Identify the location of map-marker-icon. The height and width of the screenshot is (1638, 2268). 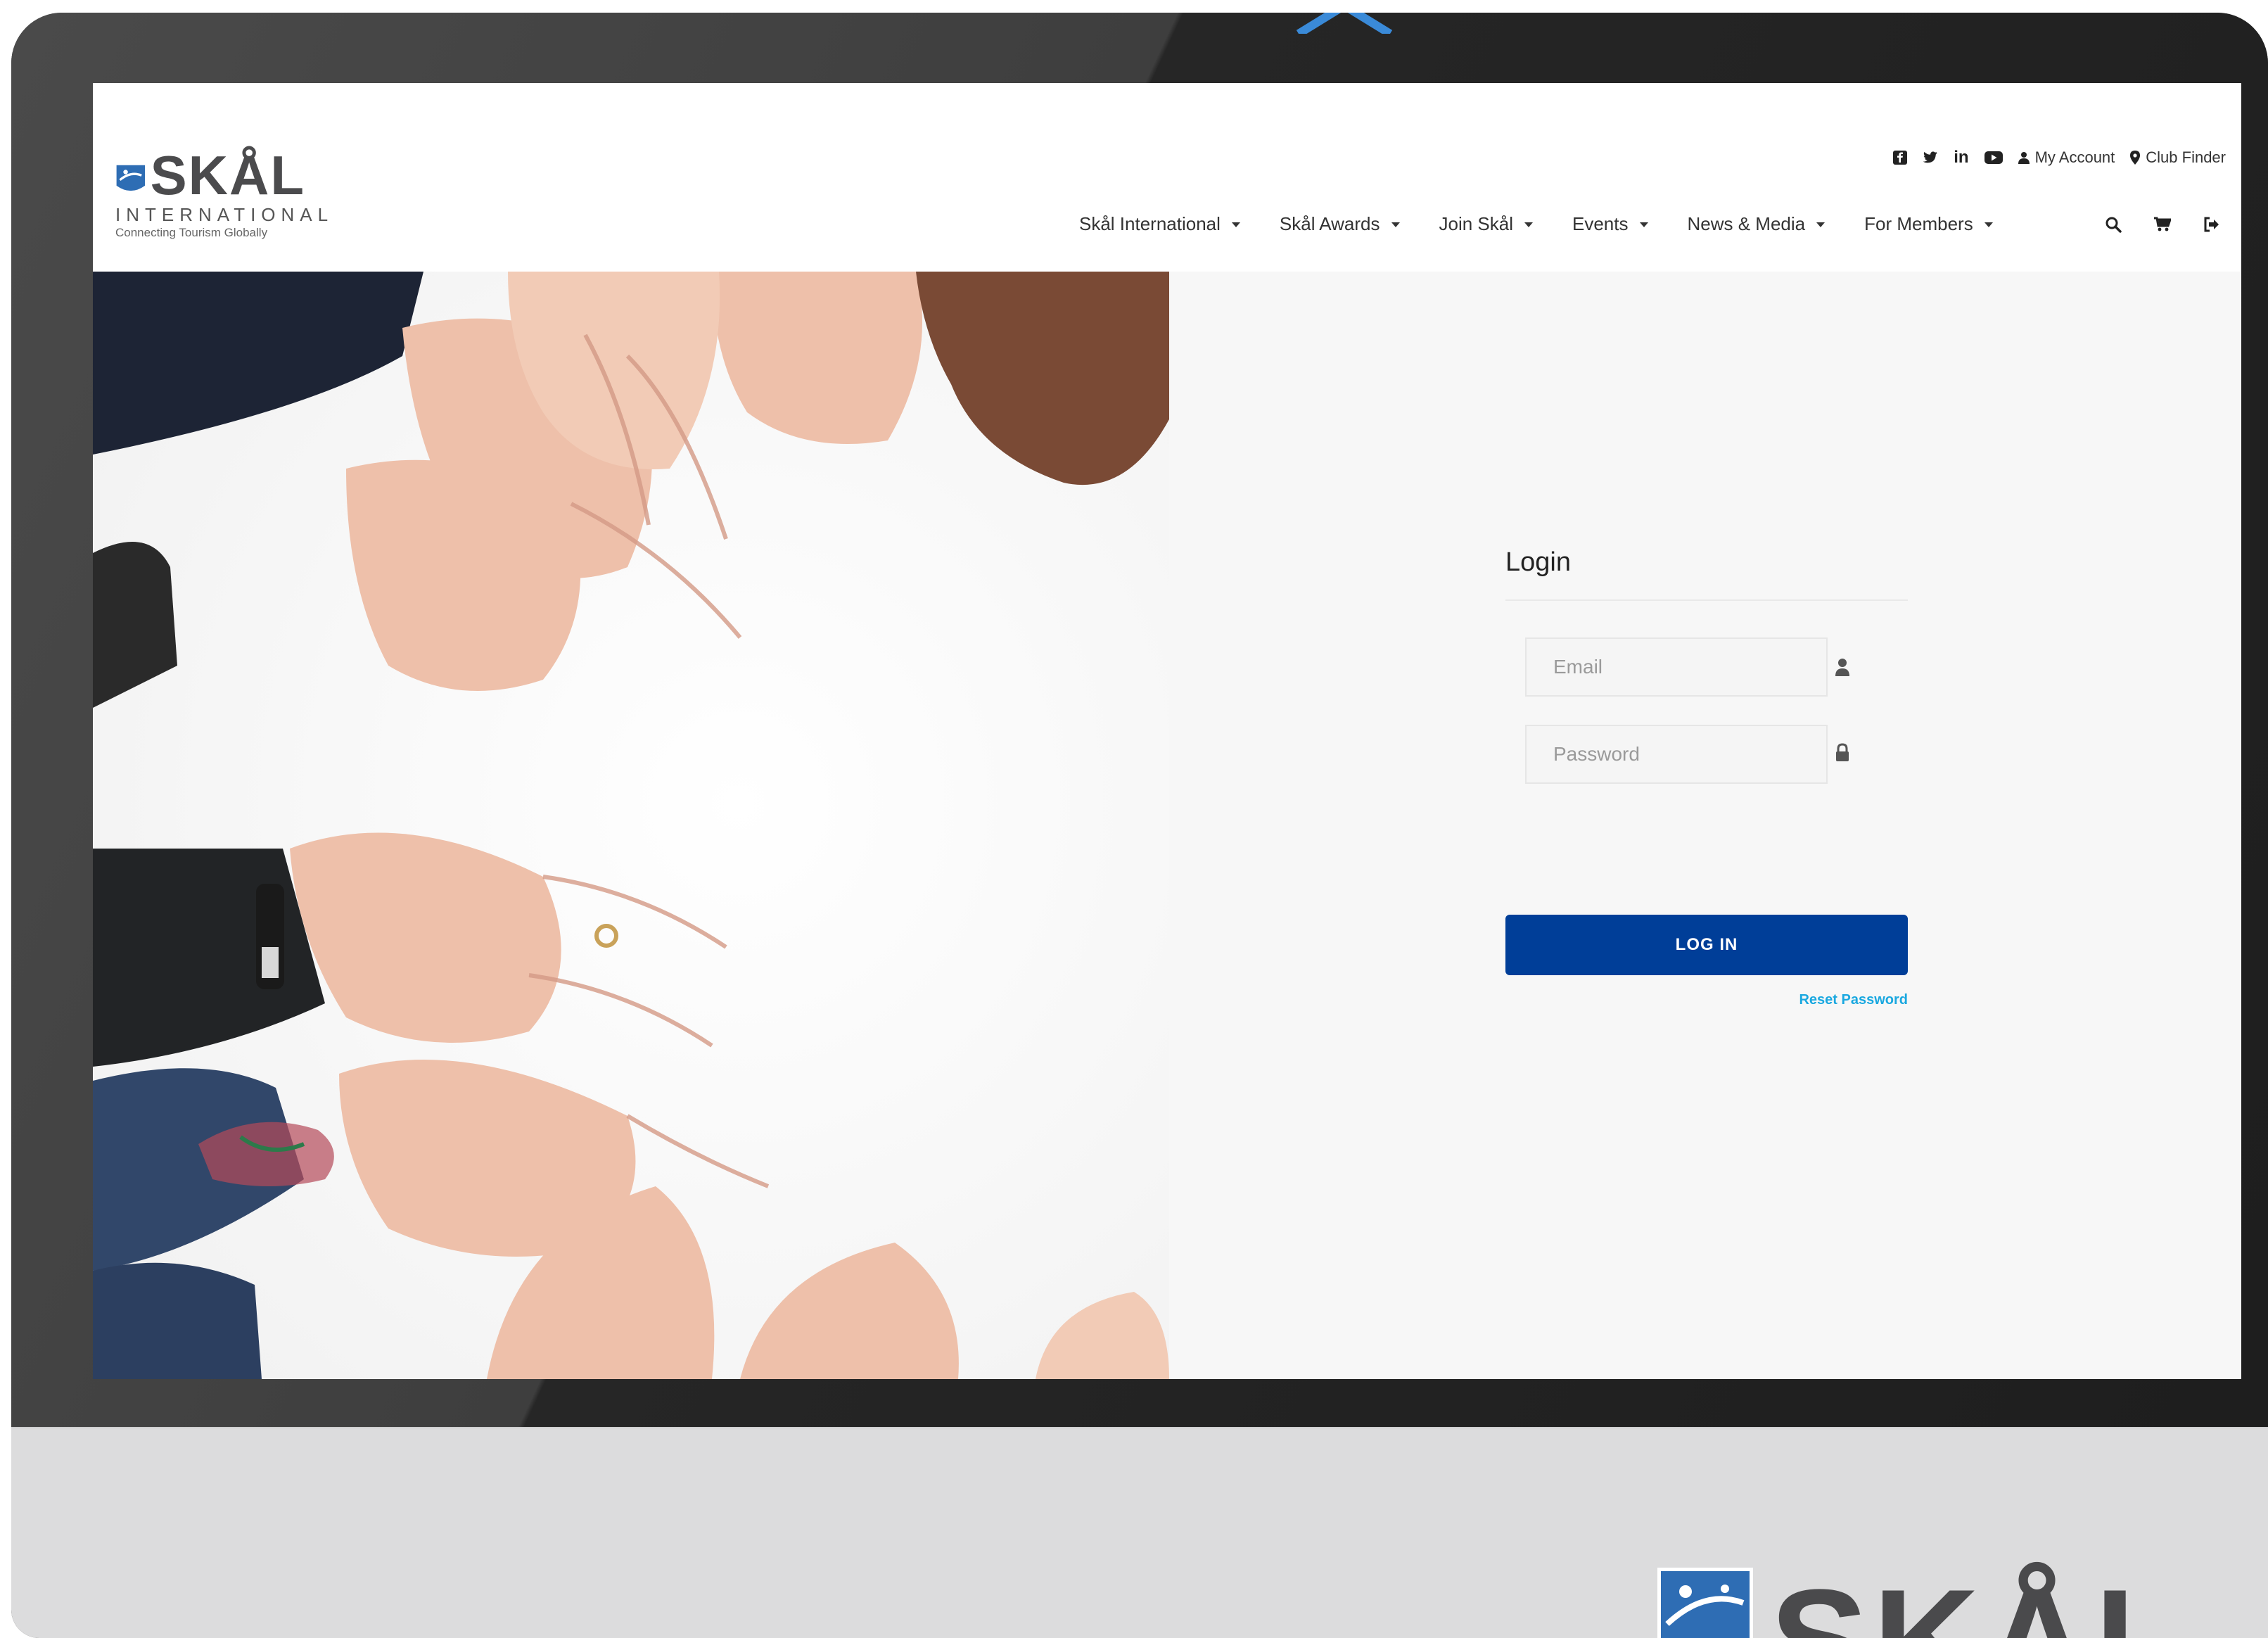
(2136, 158).